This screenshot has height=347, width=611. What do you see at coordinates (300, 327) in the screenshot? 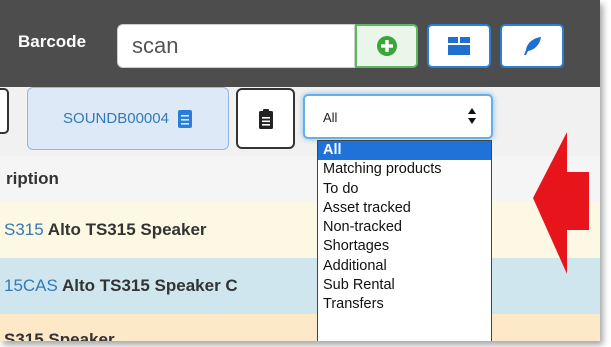
I see `table-row: S315 Speaker` at bounding box center [300, 327].